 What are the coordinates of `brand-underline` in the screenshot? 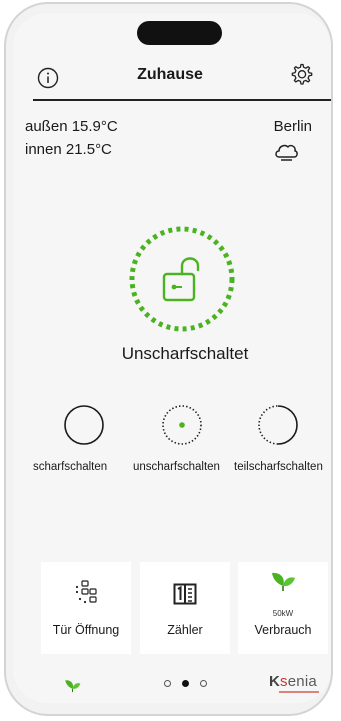 It's located at (299, 692).